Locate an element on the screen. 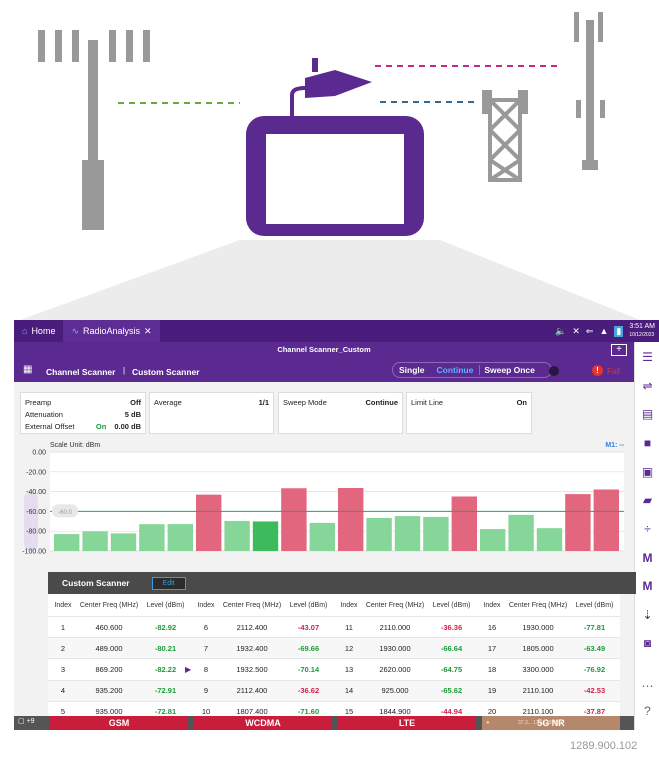 This screenshot has height=758, width=659. average-panel: Average 1/1 is located at coordinates (211, 413).